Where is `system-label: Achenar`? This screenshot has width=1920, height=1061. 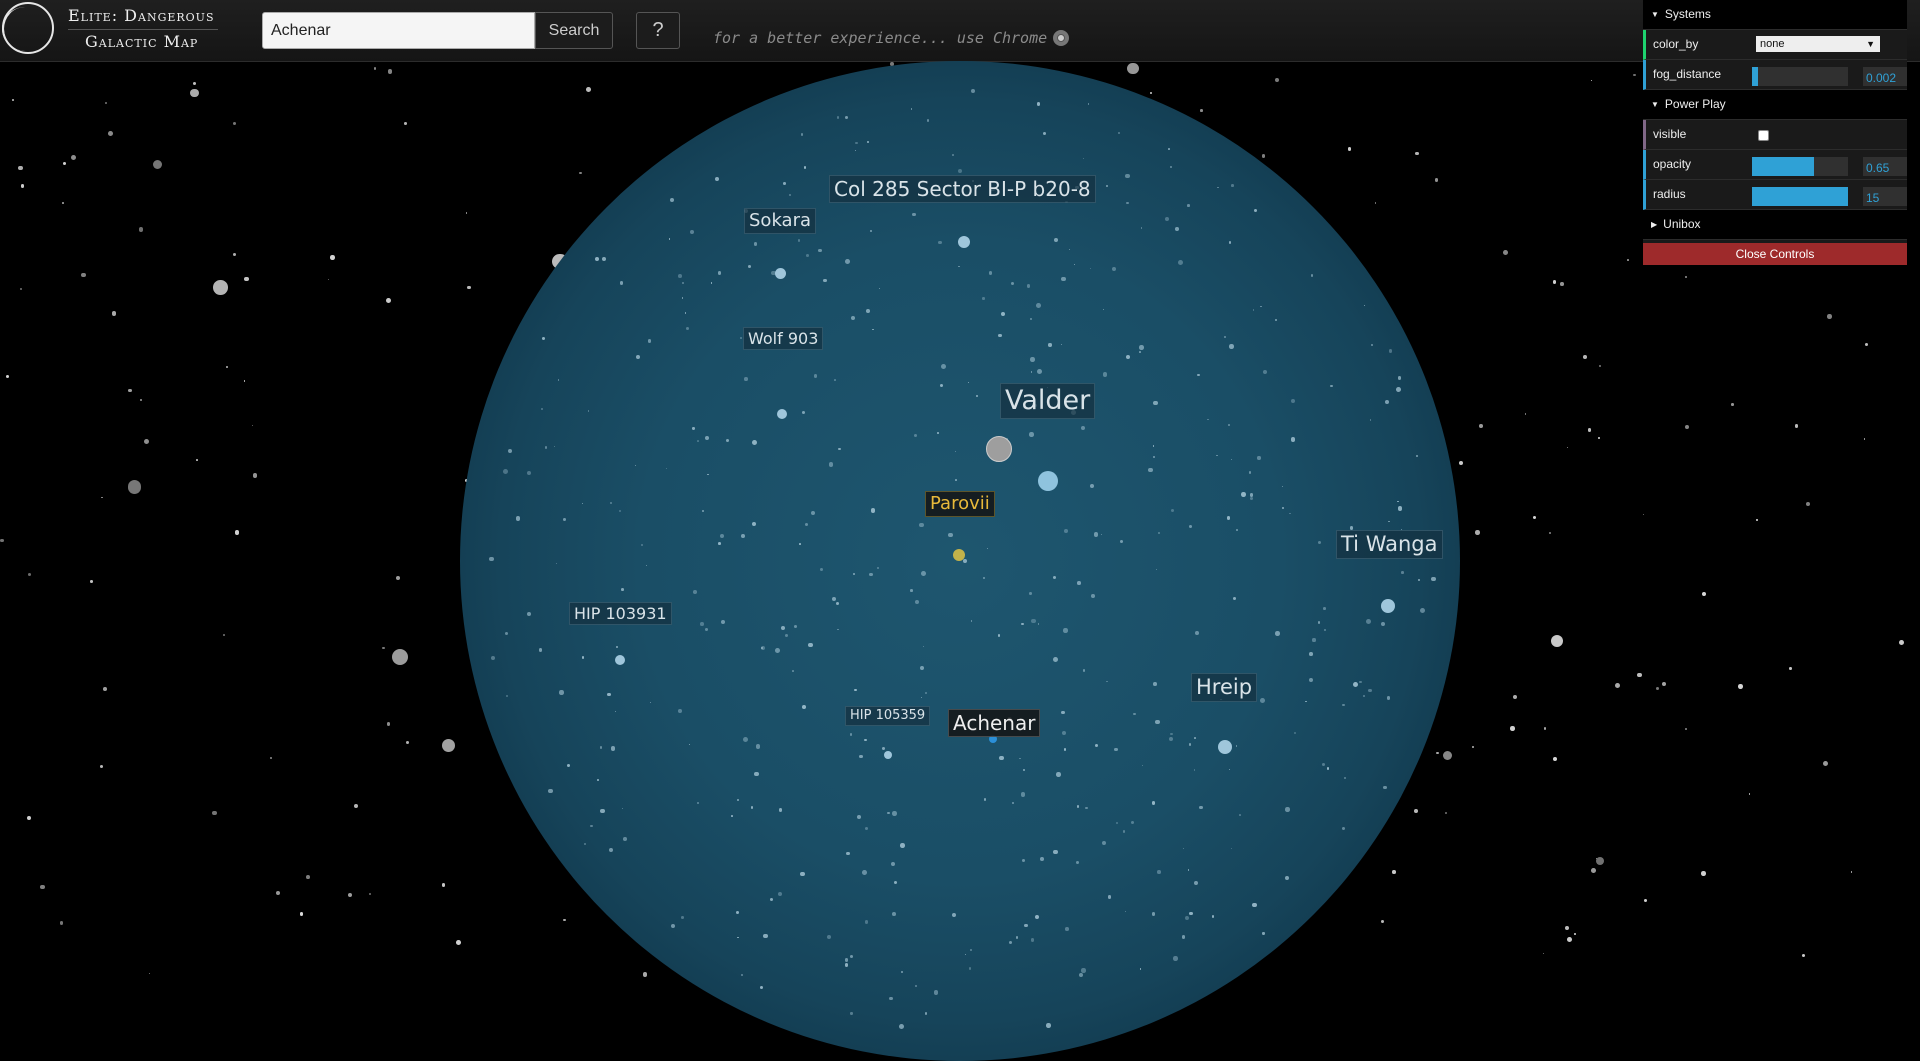 system-label: Achenar is located at coordinates (994, 723).